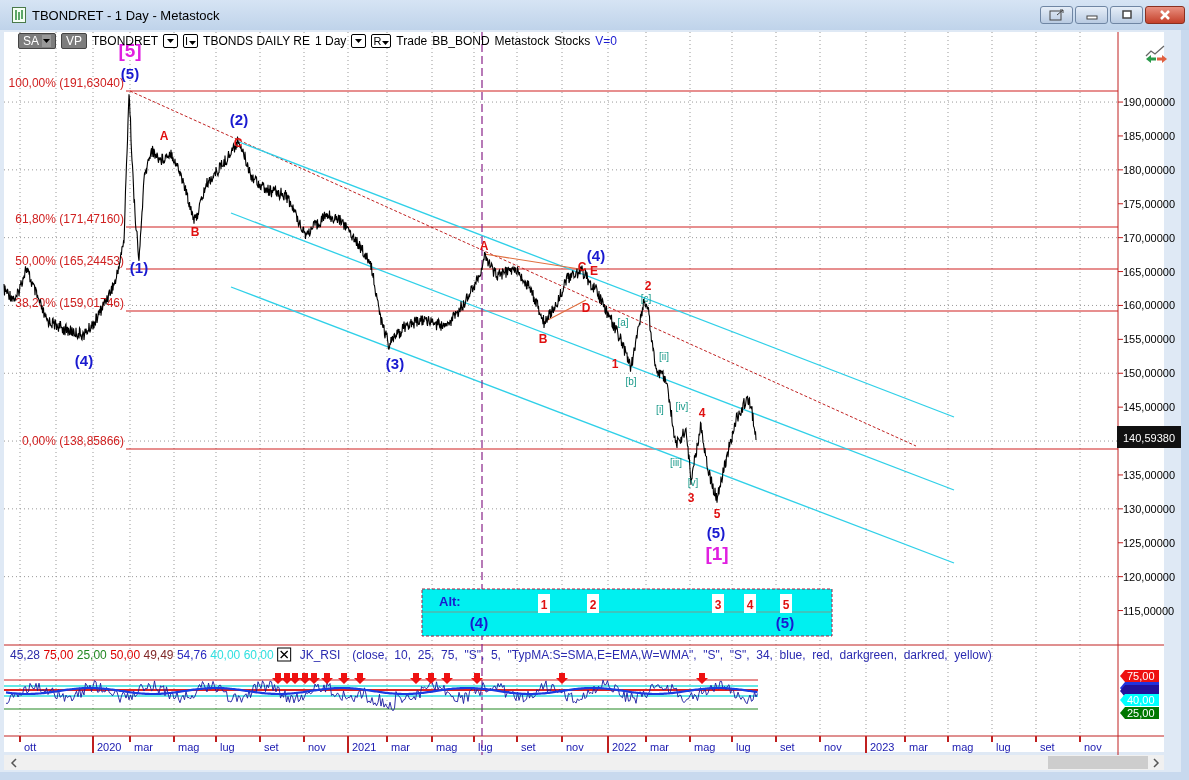 This screenshot has height=780, width=1189. What do you see at coordinates (109, 747) in the screenshot?
I see `axis-label: 2020` at bounding box center [109, 747].